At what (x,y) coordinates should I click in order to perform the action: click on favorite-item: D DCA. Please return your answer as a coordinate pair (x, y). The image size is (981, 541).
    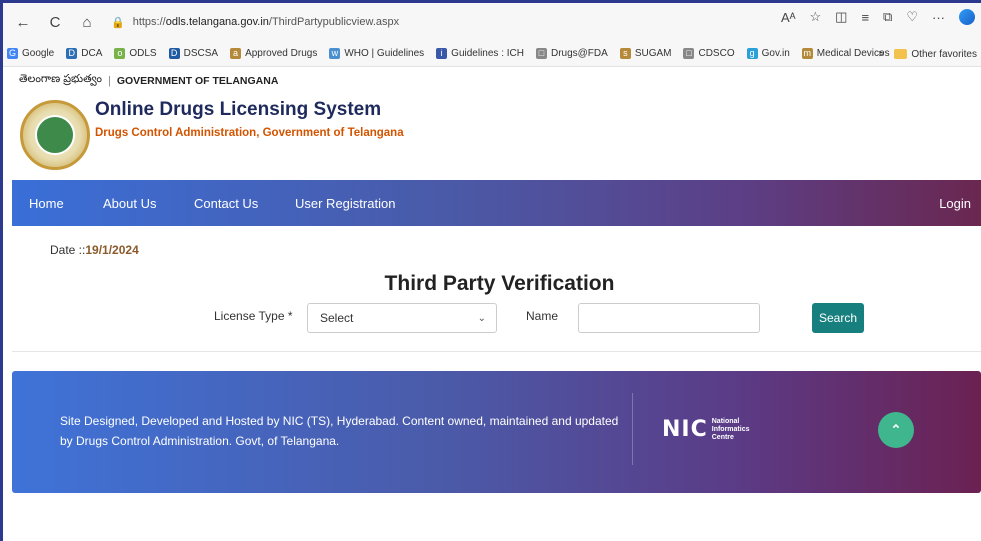
    Looking at the image, I should click on (84, 53).